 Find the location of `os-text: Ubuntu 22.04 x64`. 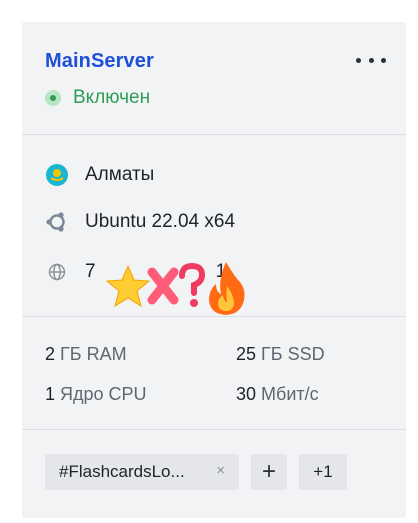

os-text: Ubuntu 22.04 x64 is located at coordinates (160, 221).